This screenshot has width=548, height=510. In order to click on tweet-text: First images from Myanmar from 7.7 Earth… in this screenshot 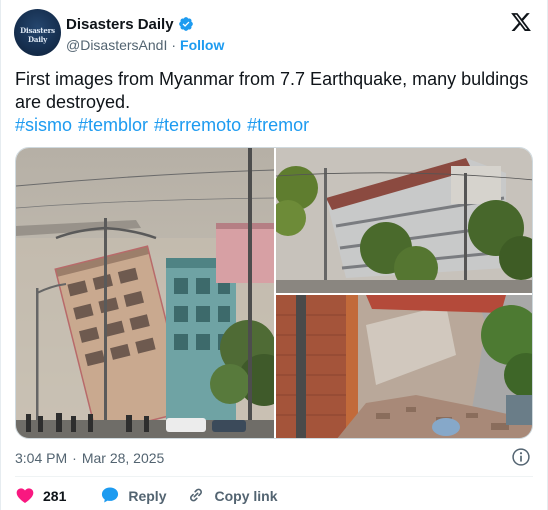, I will do `click(272, 90)`.